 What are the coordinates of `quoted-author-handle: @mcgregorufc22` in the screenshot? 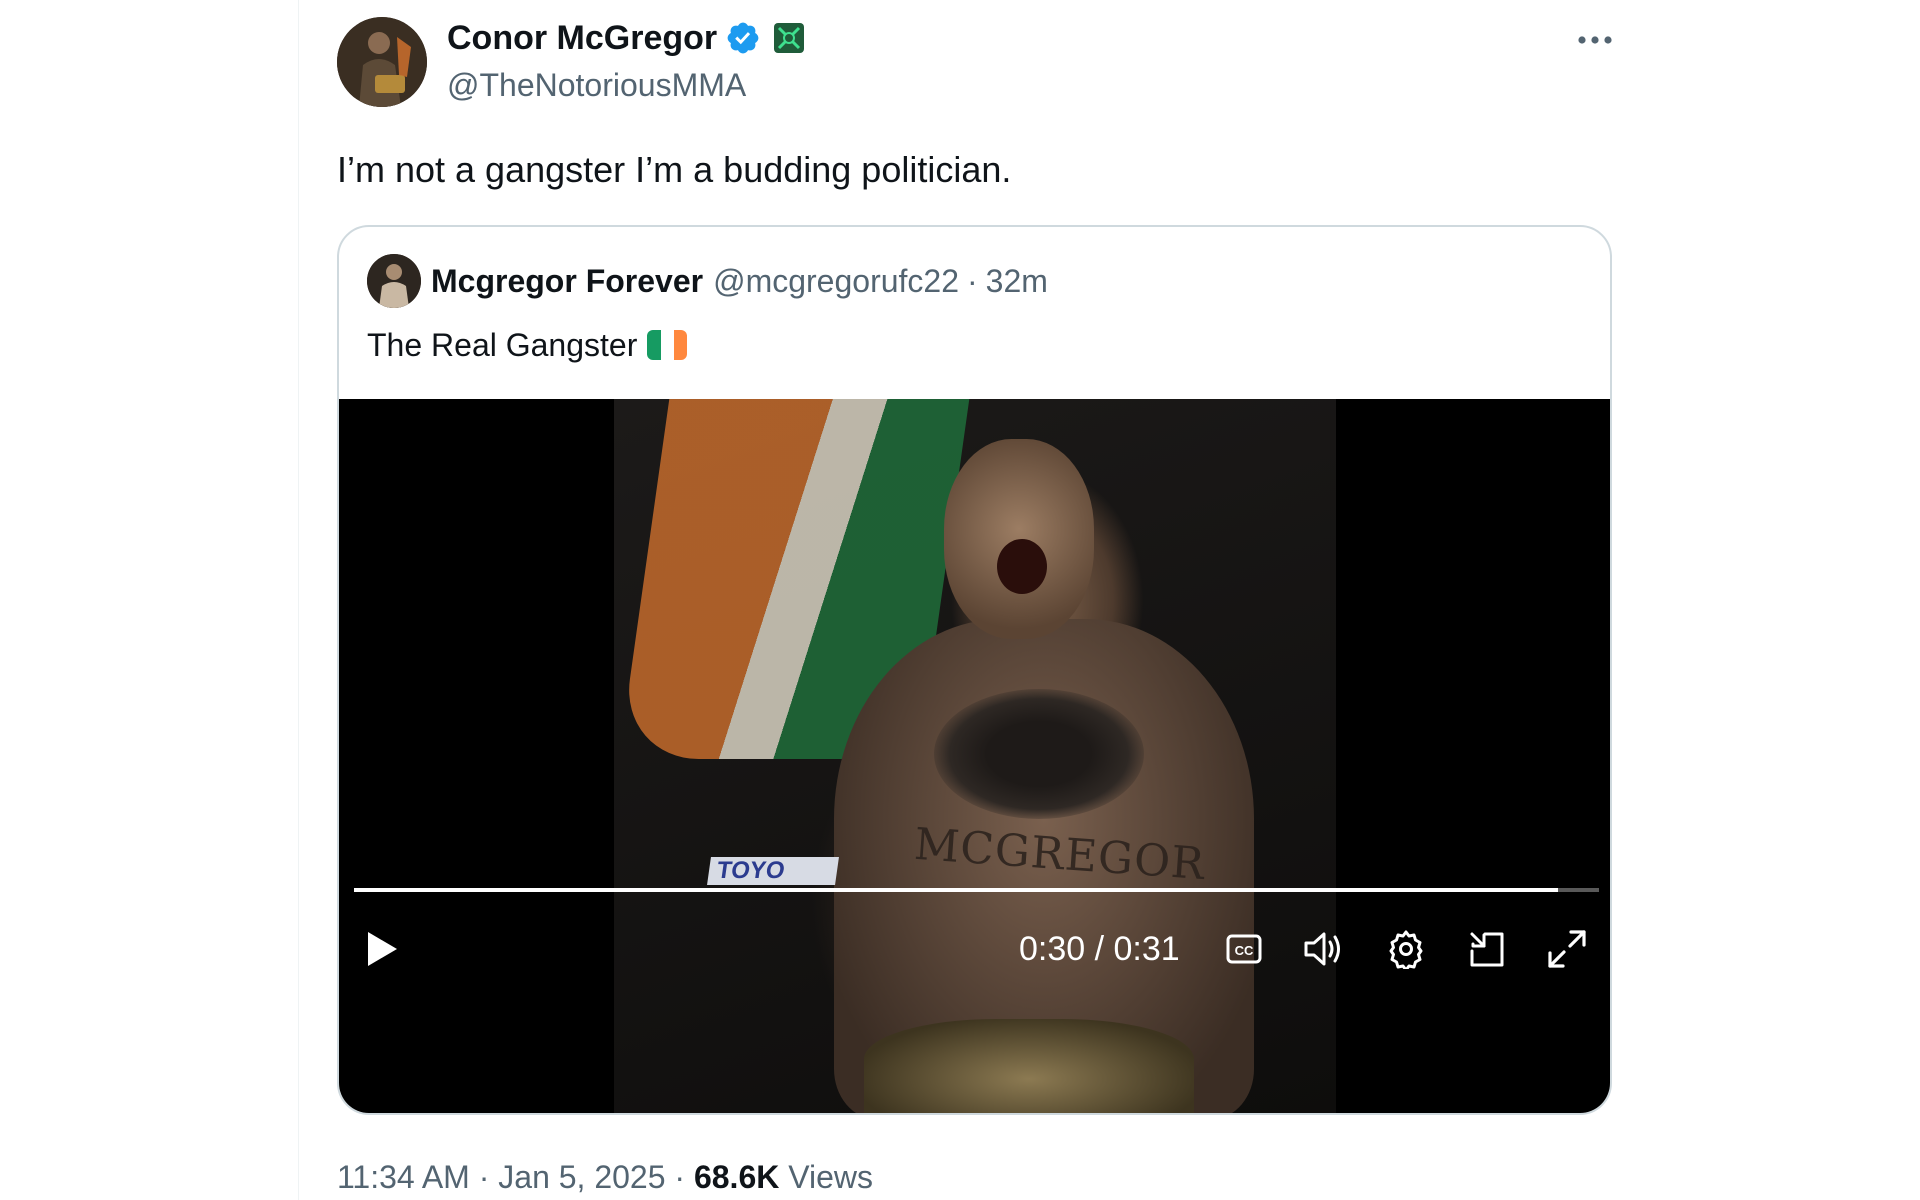 It's located at (836, 281).